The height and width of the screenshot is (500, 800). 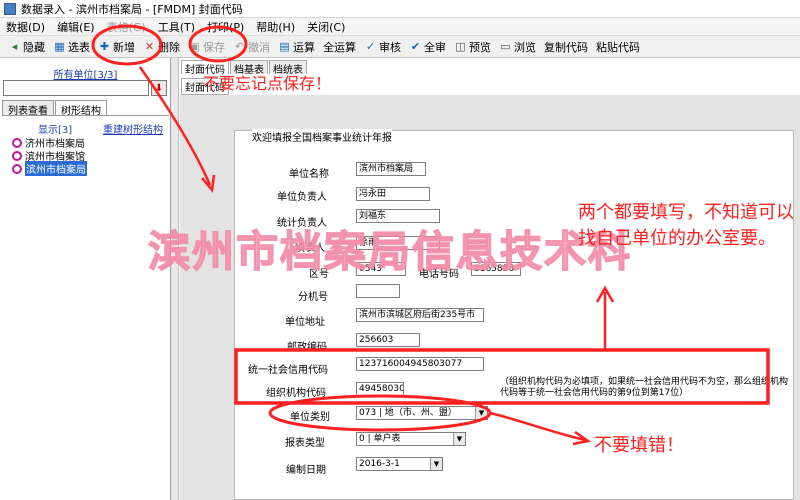 I want to click on unit-name-label: 单位名称, so click(x=309, y=174).